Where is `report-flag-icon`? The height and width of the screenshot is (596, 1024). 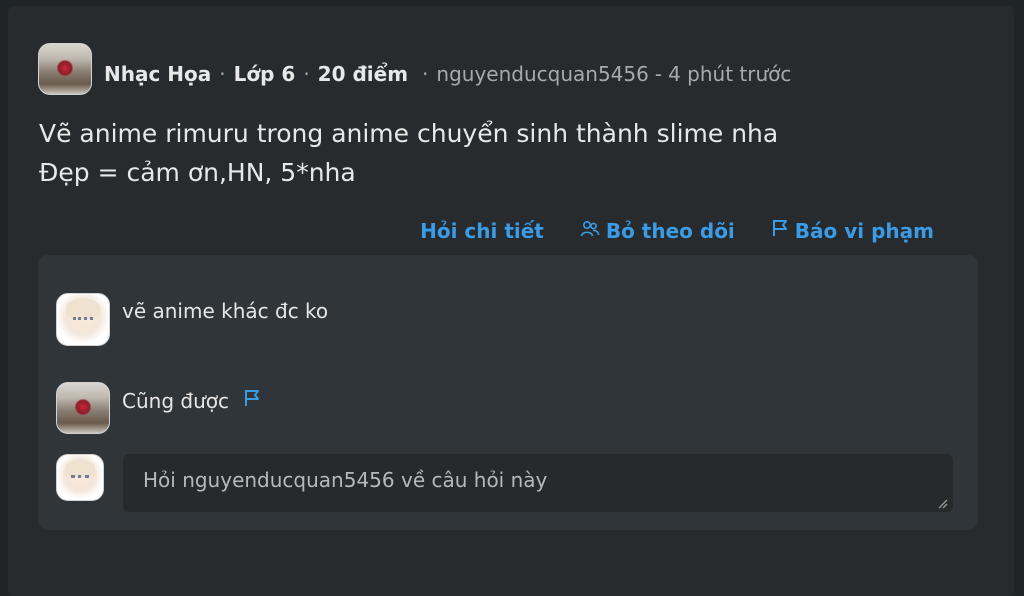 report-flag-icon is located at coordinates (252, 400).